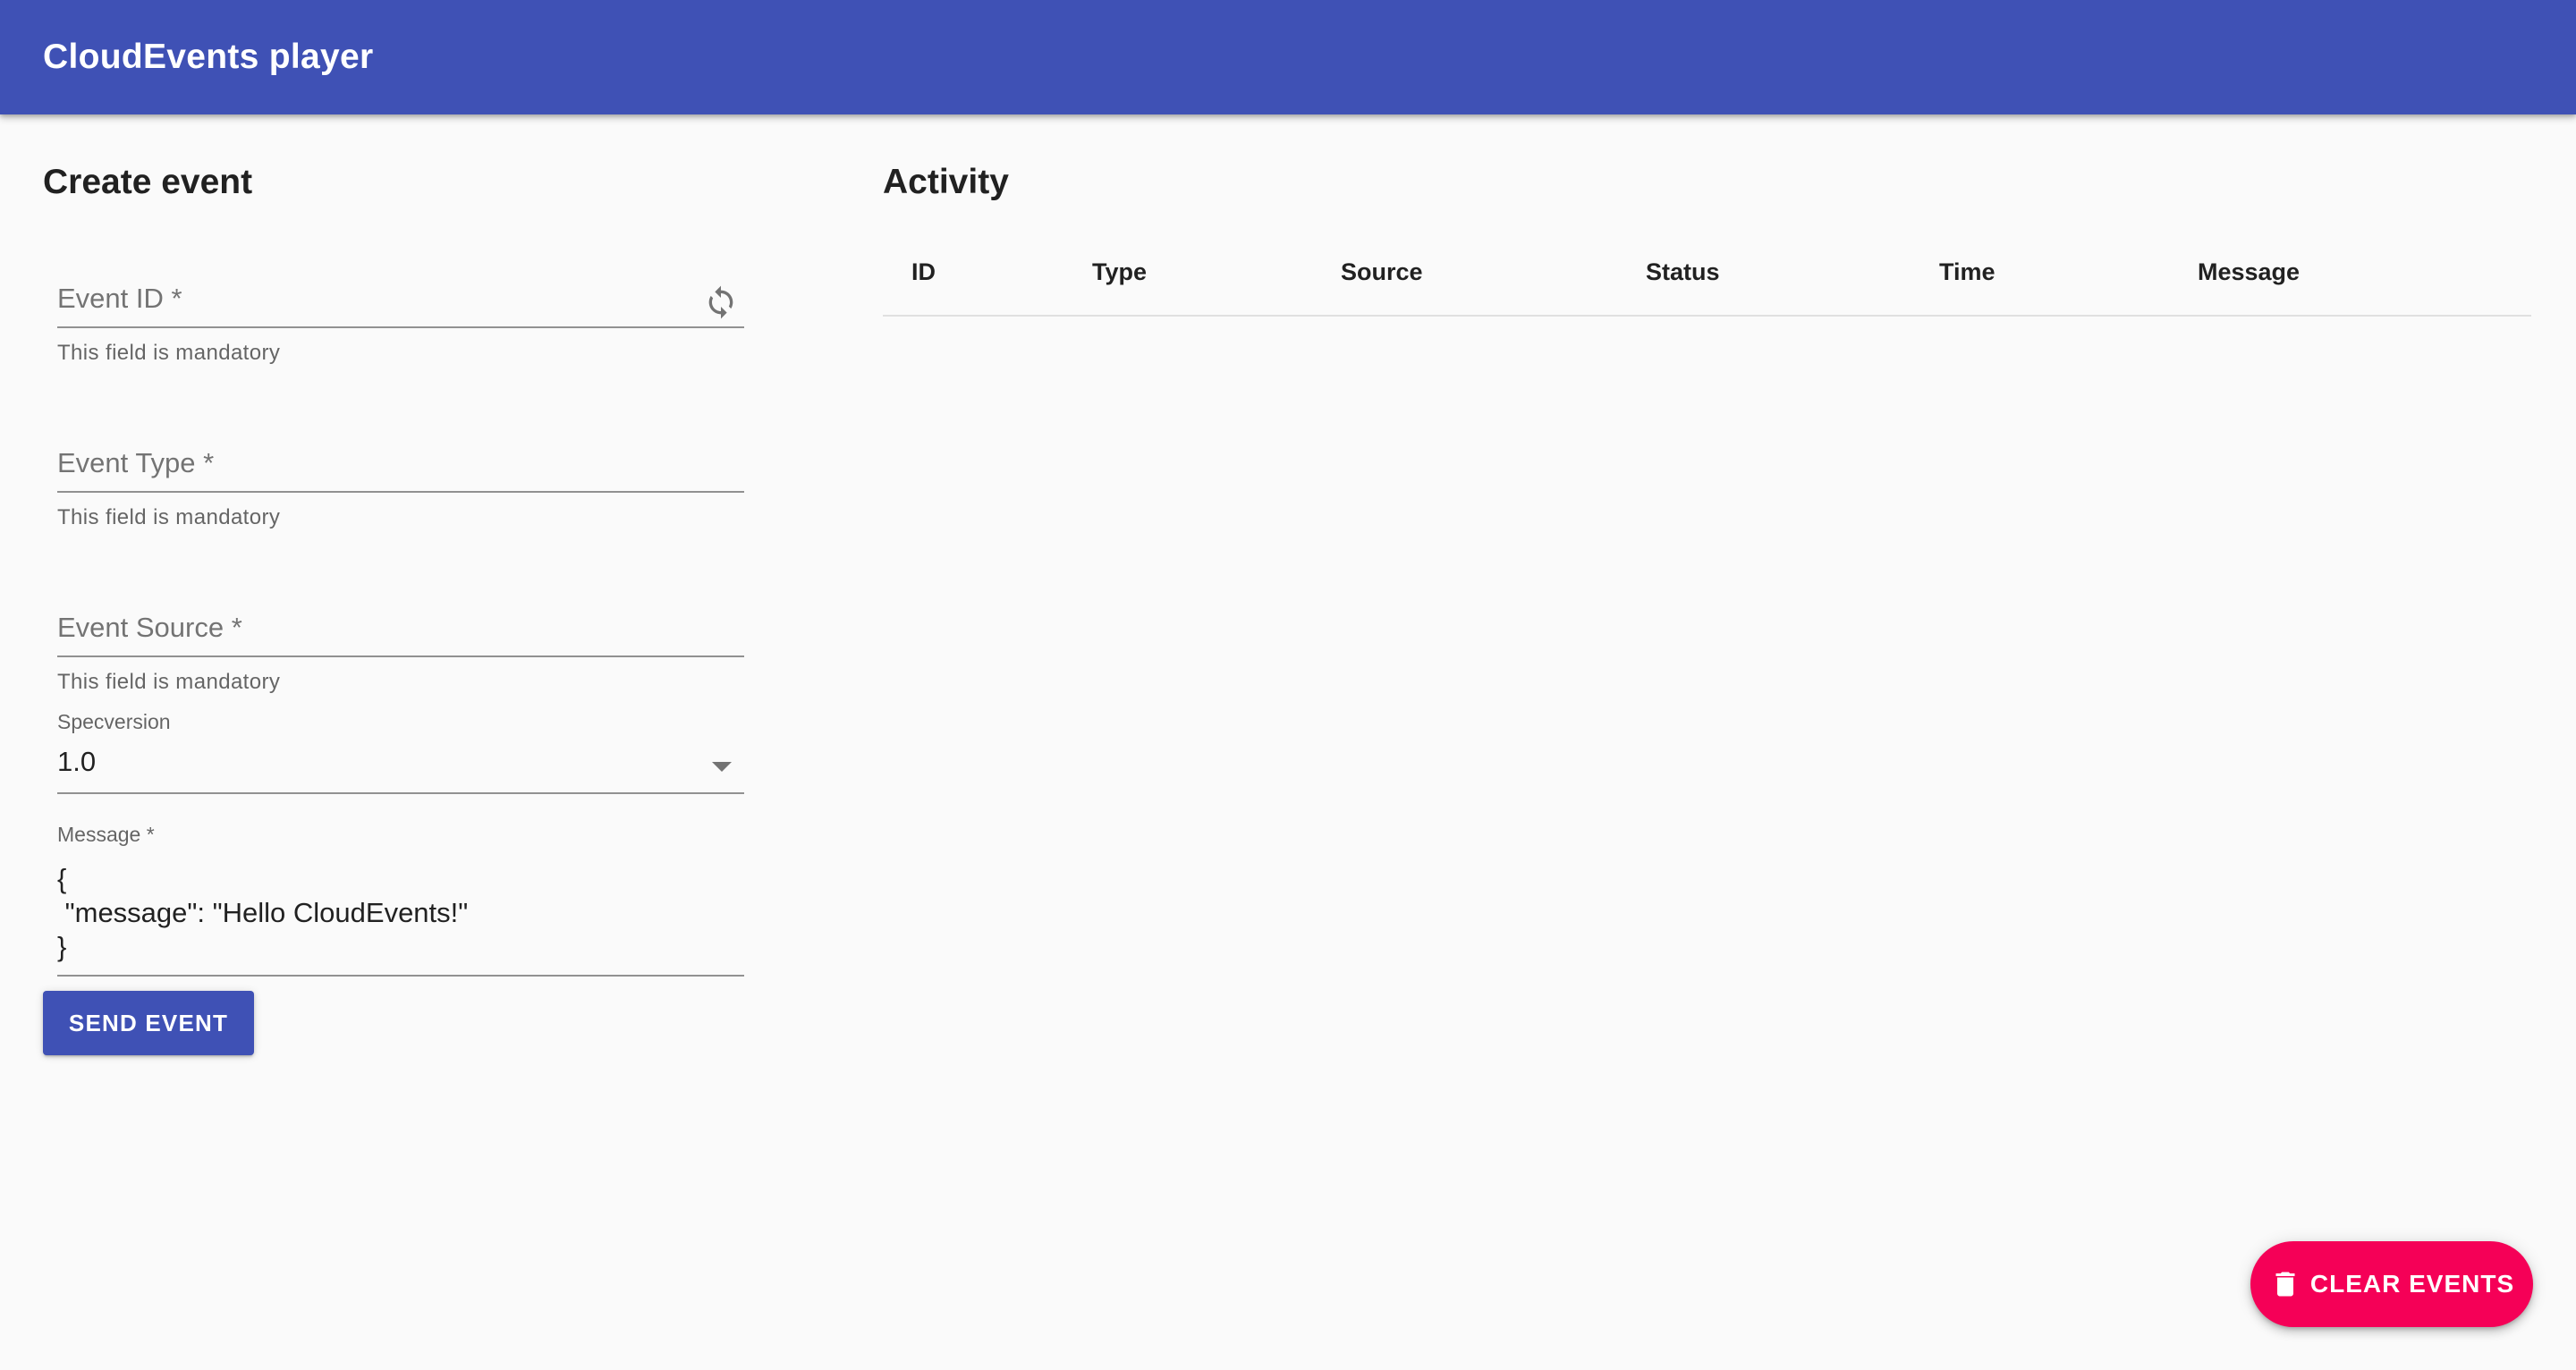  What do you see at coordinates (400, 793) in the screenshot?
I see `specversion-underline` at bounding box center [400, 793].